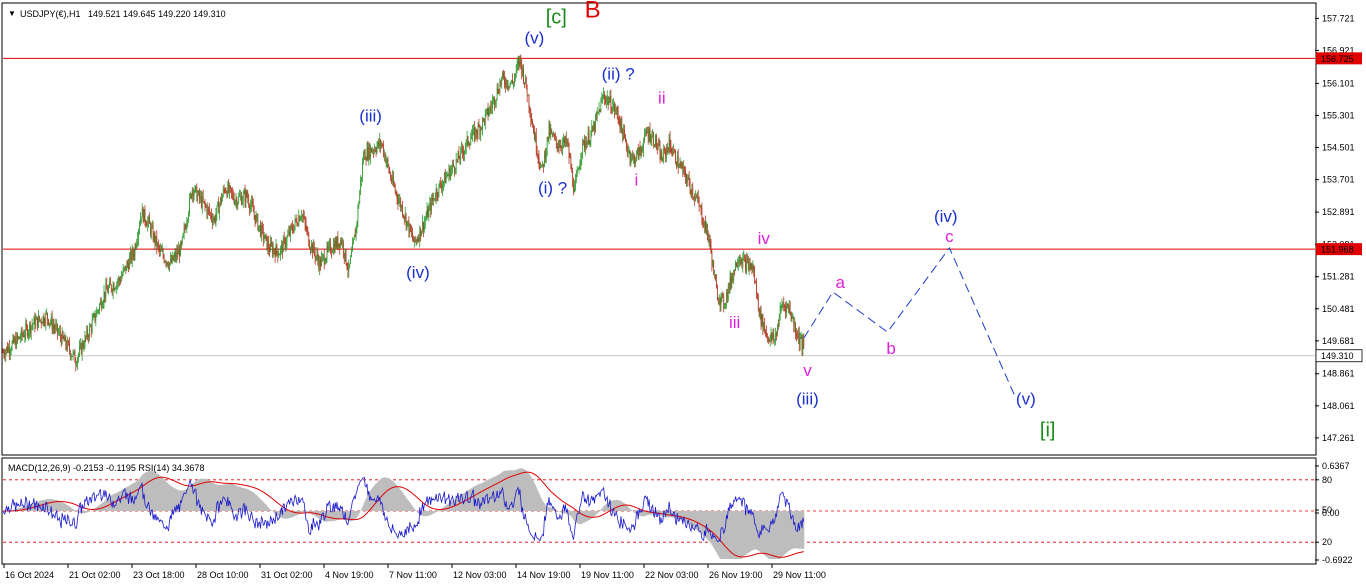 The image size is (1366, 588). What do you see at coordinates (418, 272) in the screenshot?
I see `wave-label: (iv)` at bounding box center [418, 272].